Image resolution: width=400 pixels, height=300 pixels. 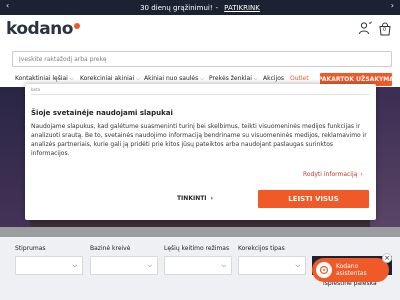 What do you see at coordinates (36, 89) in the screenshot?
I see `dialog-tag: beta` at bounding box center [36, 89].